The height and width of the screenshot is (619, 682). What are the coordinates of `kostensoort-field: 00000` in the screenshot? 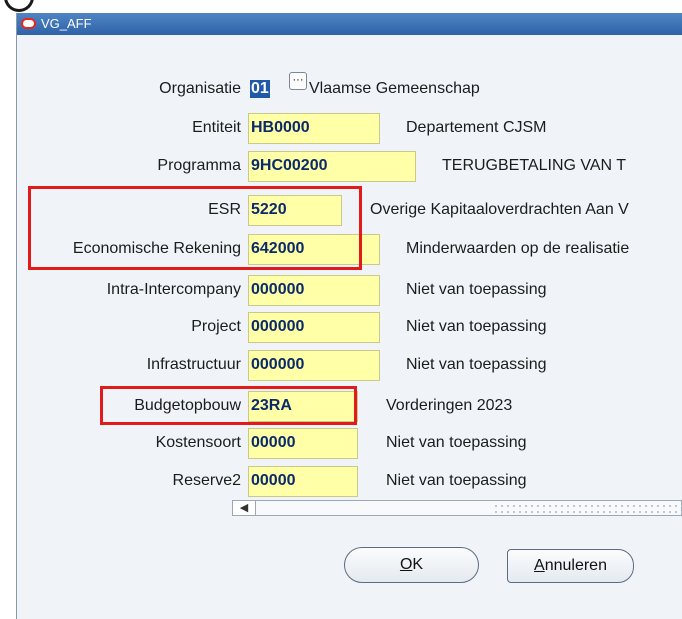 It's located at (303, 443).